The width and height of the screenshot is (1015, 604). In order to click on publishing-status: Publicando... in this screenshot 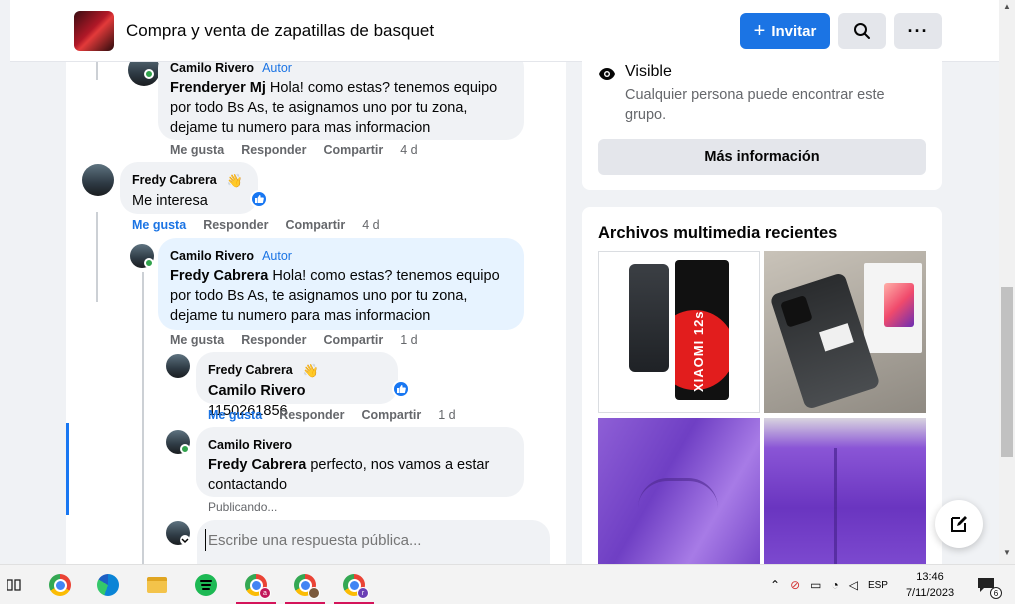, I will do `click(243, 507)`.